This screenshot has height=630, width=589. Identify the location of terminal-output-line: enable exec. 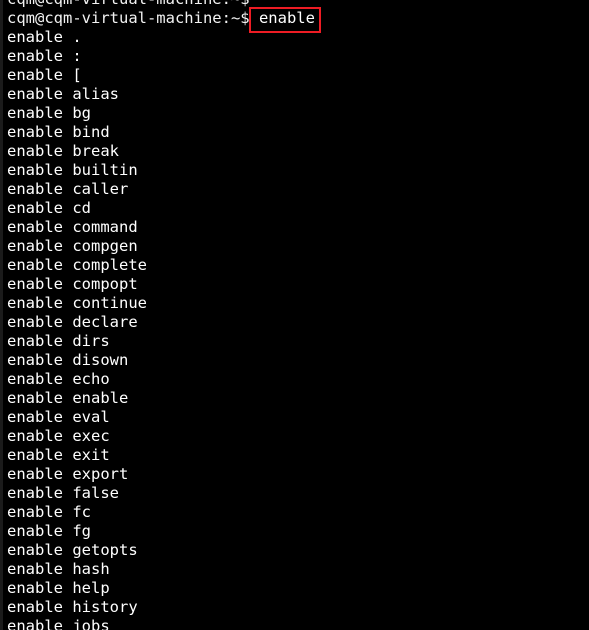
(58, 436).